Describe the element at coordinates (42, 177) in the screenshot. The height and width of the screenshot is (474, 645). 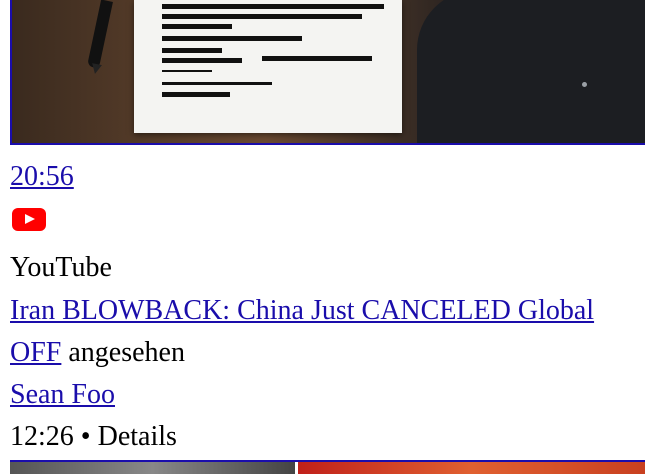
I see `video-duration-link-1: 20:56` at that location.